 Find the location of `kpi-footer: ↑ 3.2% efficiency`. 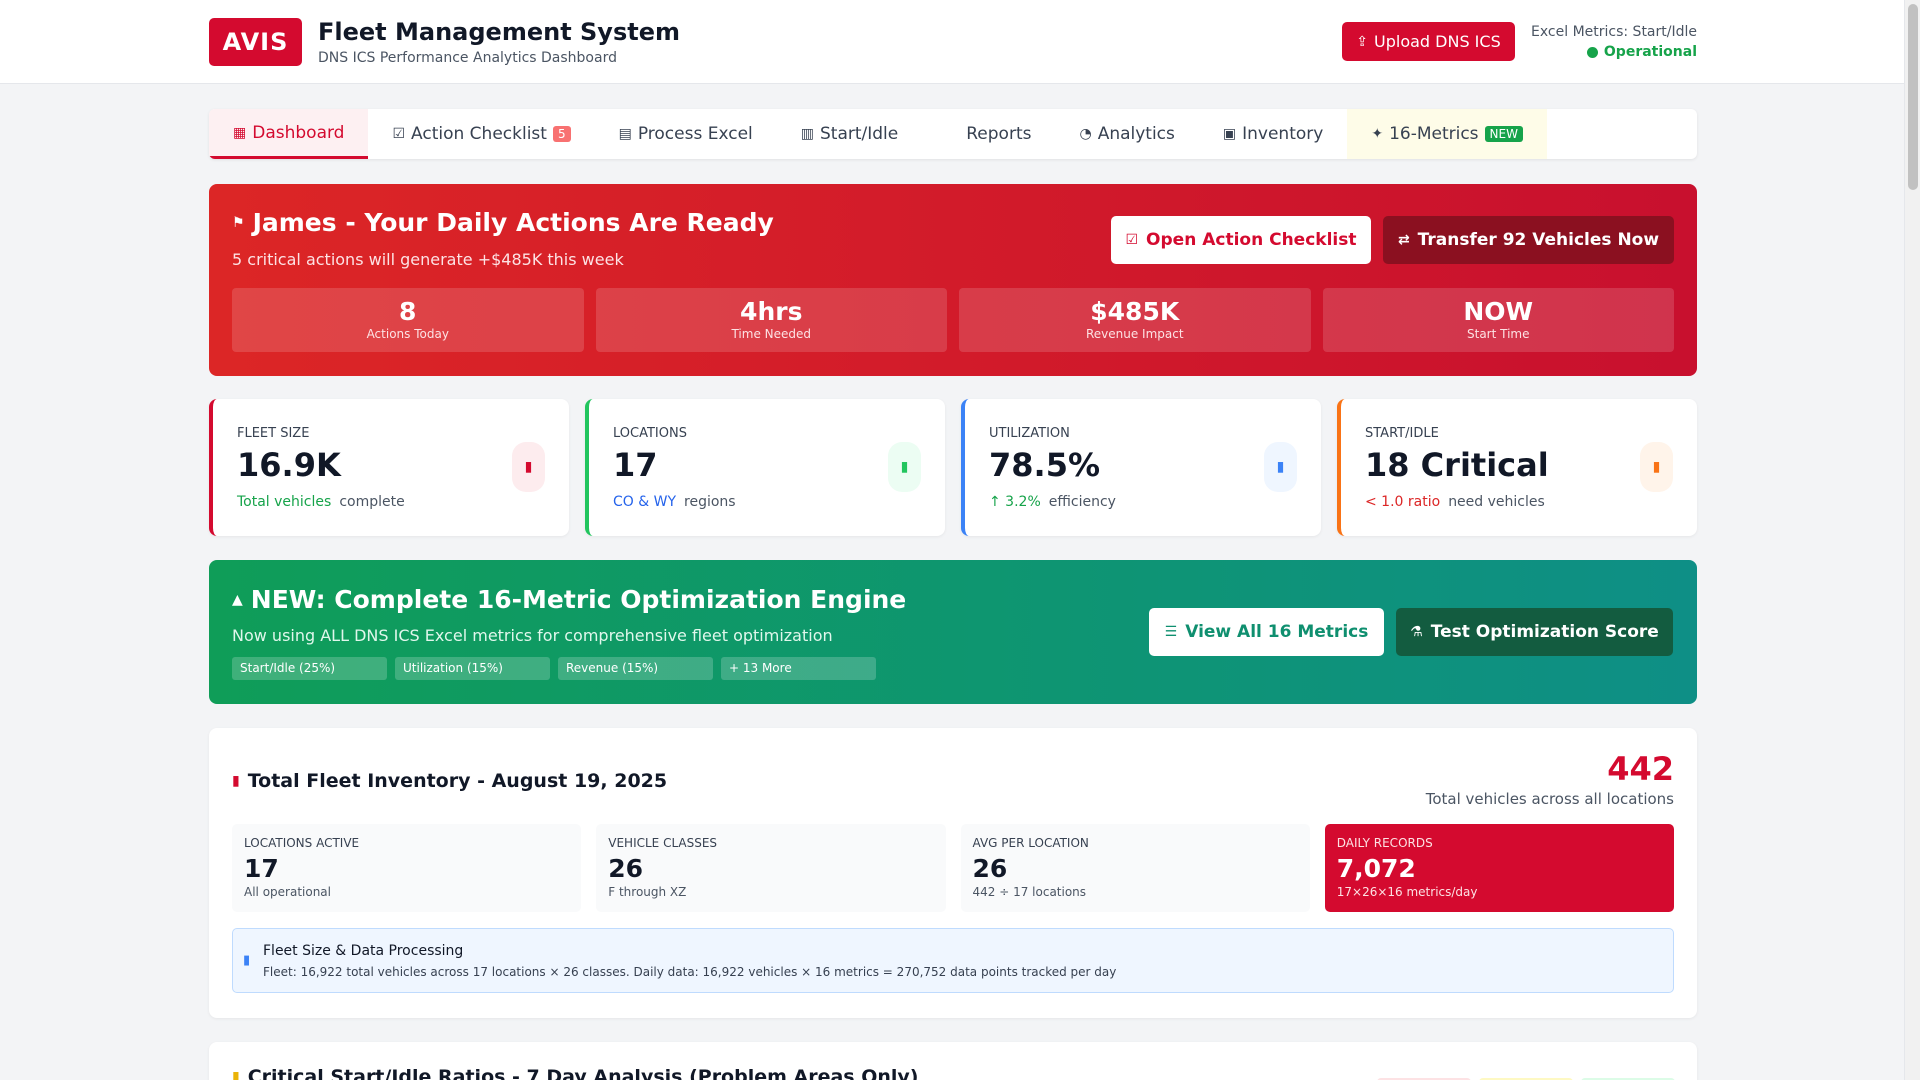

kpi-footer: ↑ 3.2% efficiency is located at coordinates (1052, 502).